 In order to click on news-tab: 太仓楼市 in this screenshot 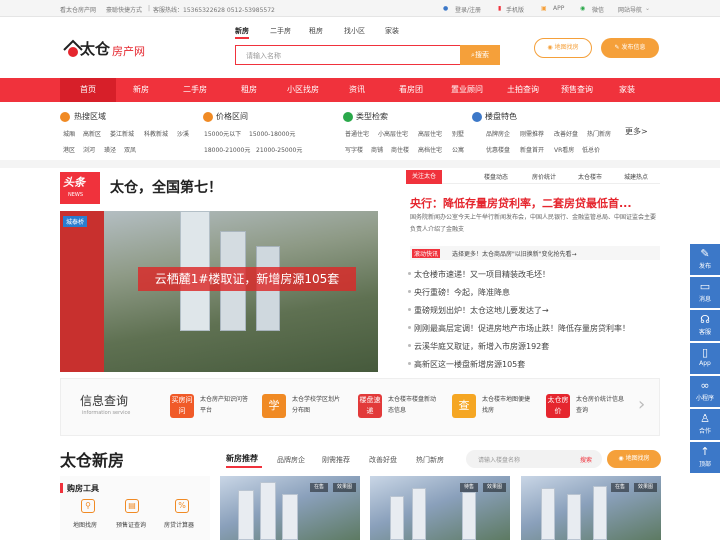, I will do `click(590, 176)`.